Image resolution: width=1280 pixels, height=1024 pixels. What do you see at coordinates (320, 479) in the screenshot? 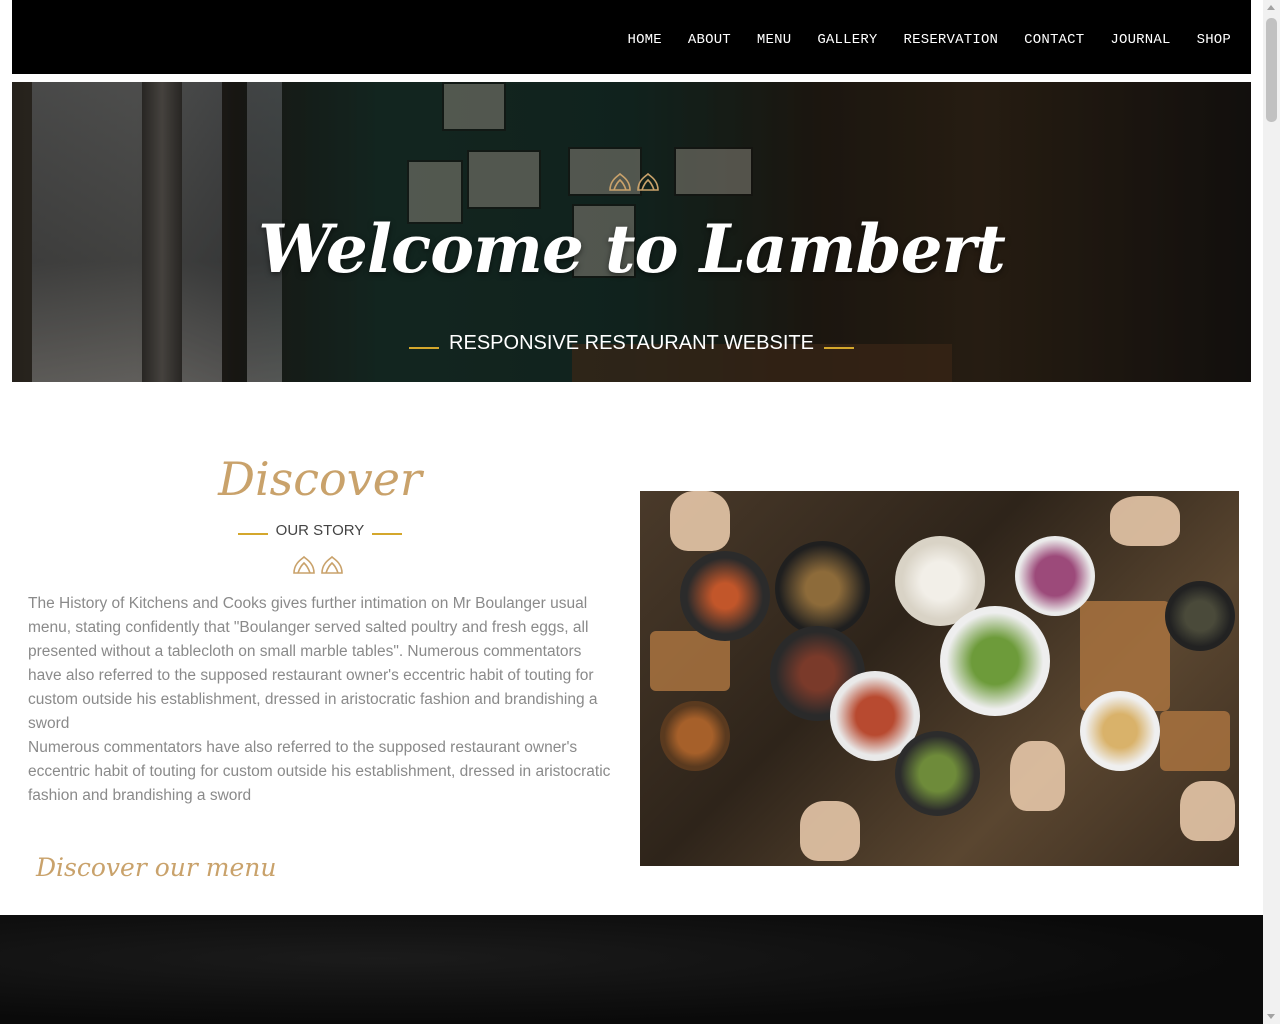
I see `discover-title: Discover` at bounding box center [320, 479].